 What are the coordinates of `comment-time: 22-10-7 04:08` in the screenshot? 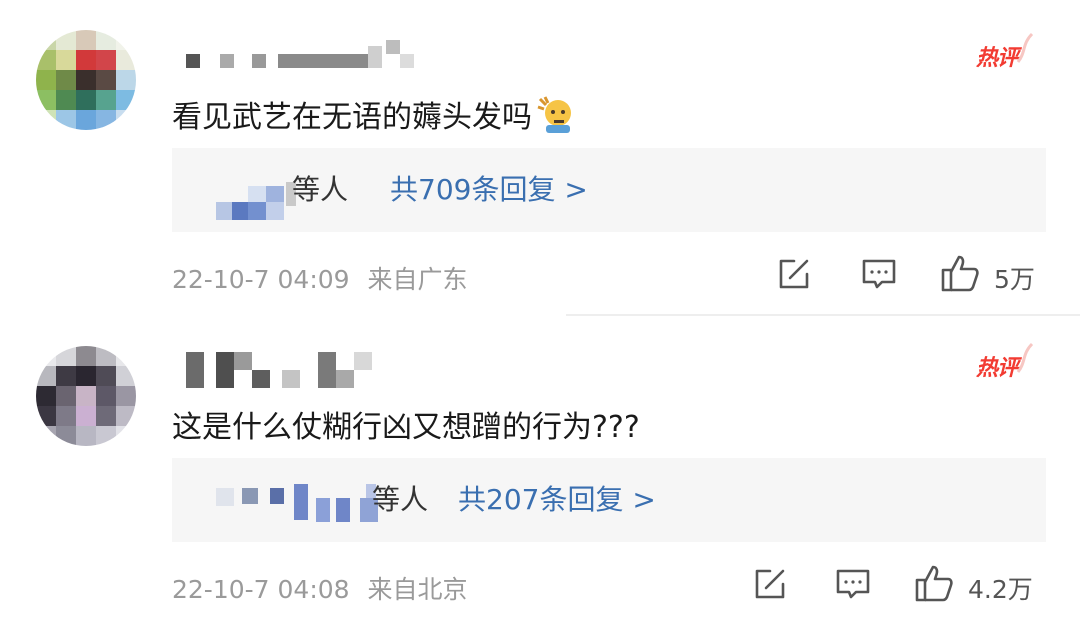 It's located at (261, 589).